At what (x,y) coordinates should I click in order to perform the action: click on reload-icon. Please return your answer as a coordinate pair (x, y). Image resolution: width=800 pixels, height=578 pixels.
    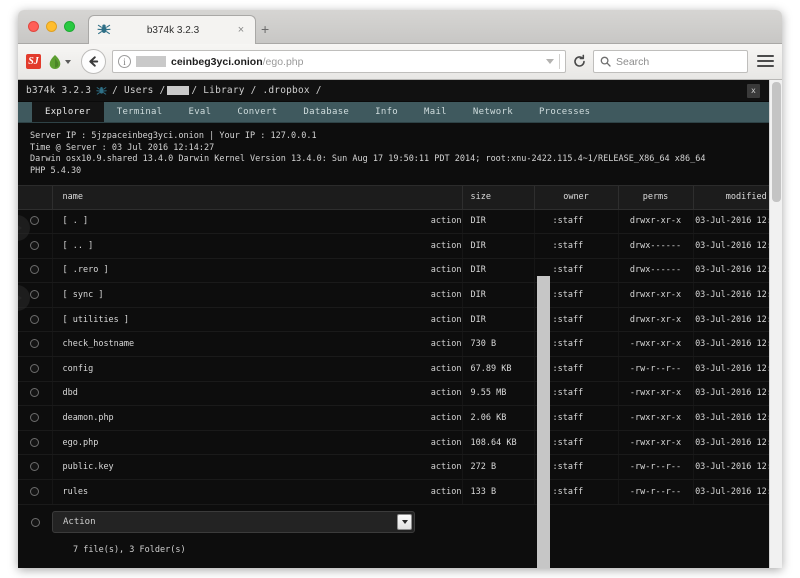
    Looking at the image, I should click on (579, 61).